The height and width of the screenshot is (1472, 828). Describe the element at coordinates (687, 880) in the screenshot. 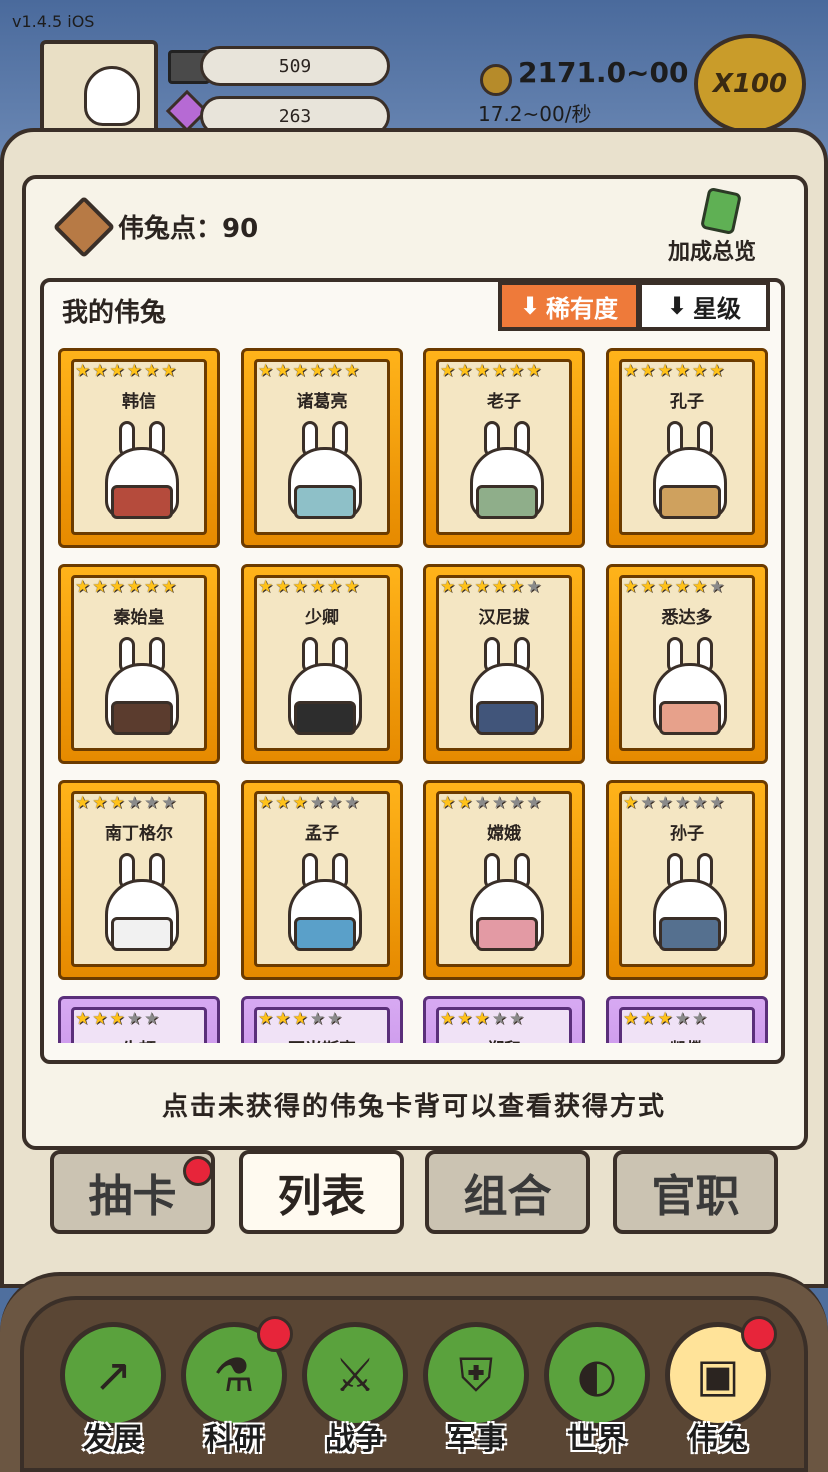

I see `bunny-card: ★ ★ ★ ★ ★ ★ 孙子` at that location.